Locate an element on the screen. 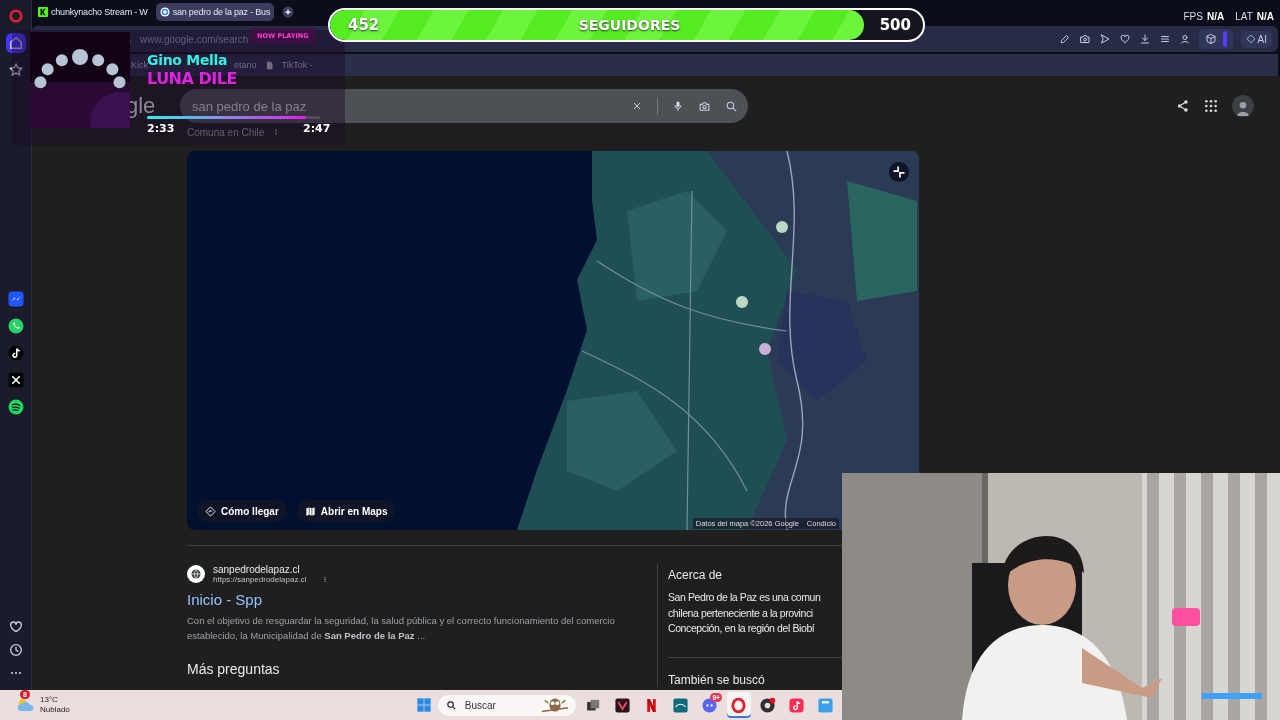 The width and height of the screenshot is (1280, 720). k-logo-icon is located at coordinates (43, 12).